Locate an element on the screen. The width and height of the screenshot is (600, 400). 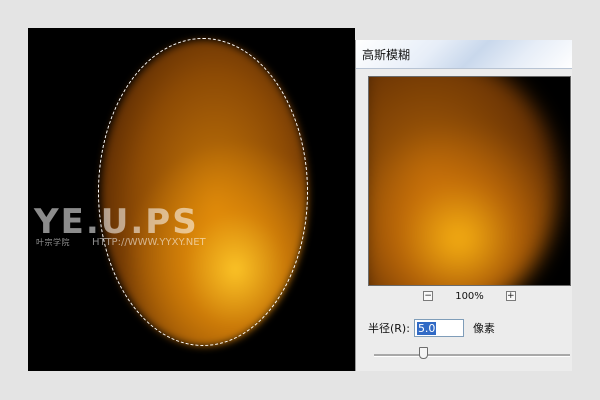
radius-label: 半径(R): is located at coordinates (389, 328).